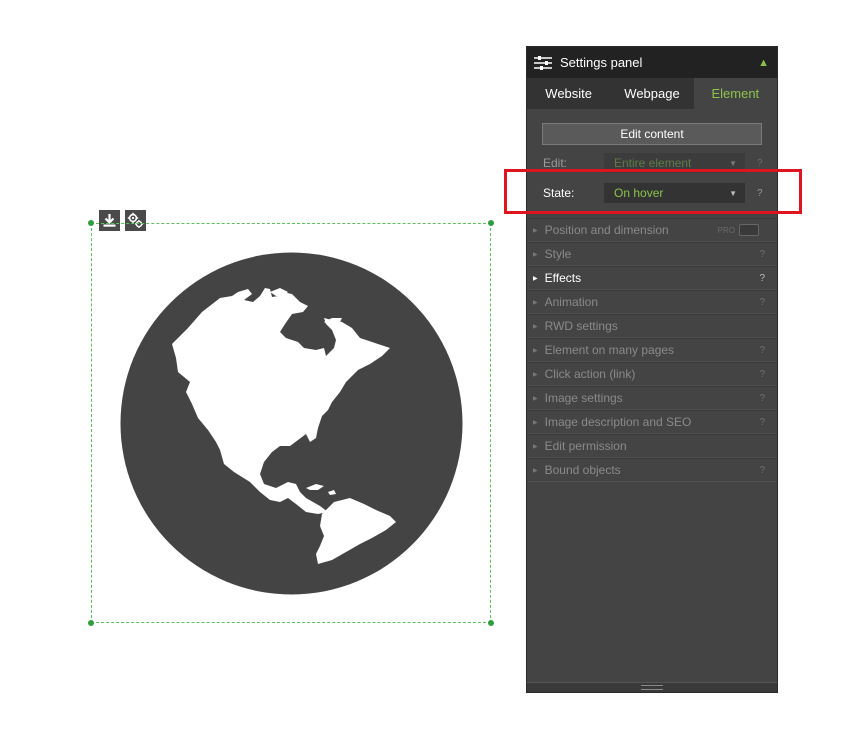 The image size is (856, 748). What do you see at coordinates (733, 163) in the screenshot?
I see `caret-down-icon: ▼` at bounding box center [733, 163].